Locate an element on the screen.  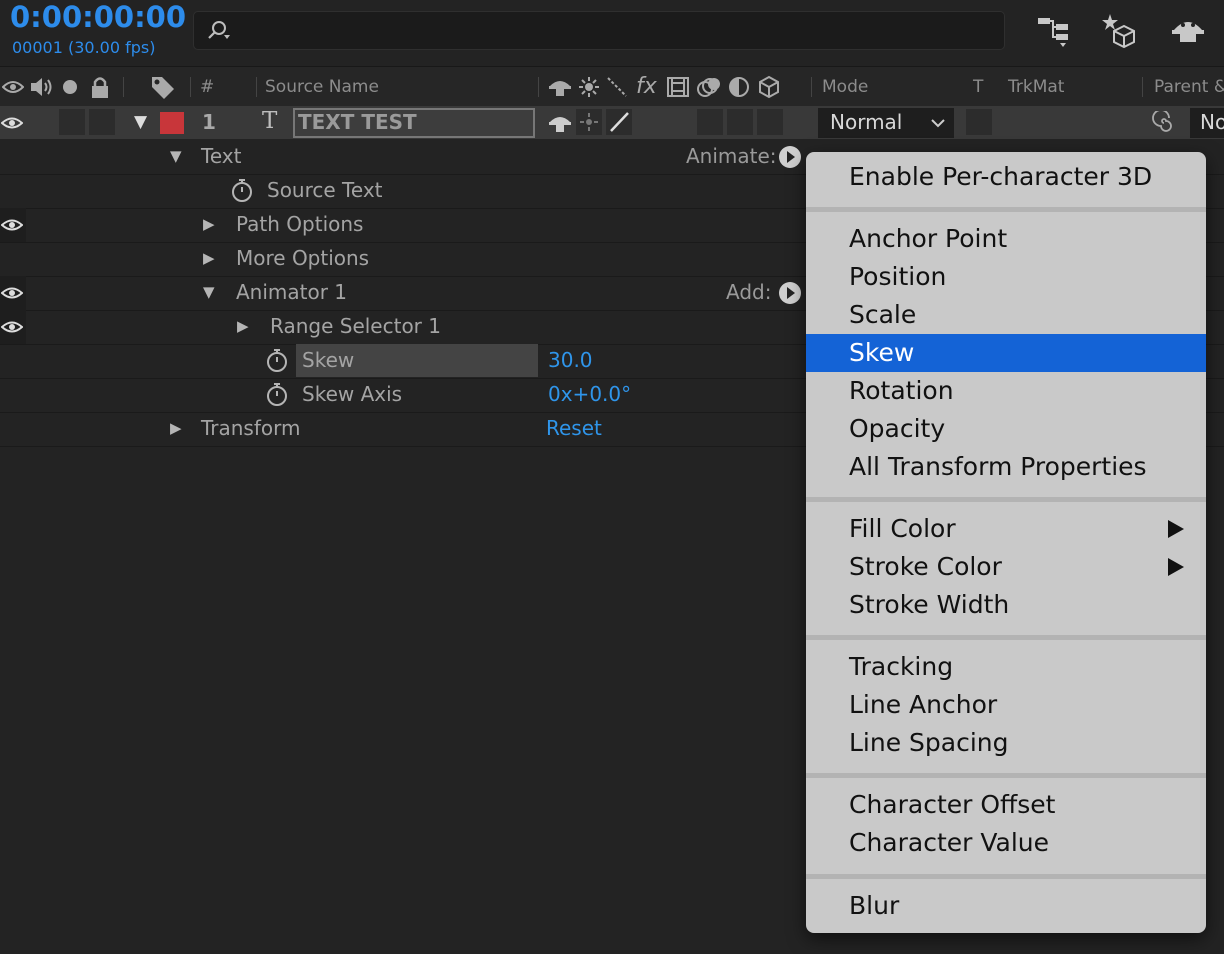
column-mode: Mode is located at coordinates (845, 87).